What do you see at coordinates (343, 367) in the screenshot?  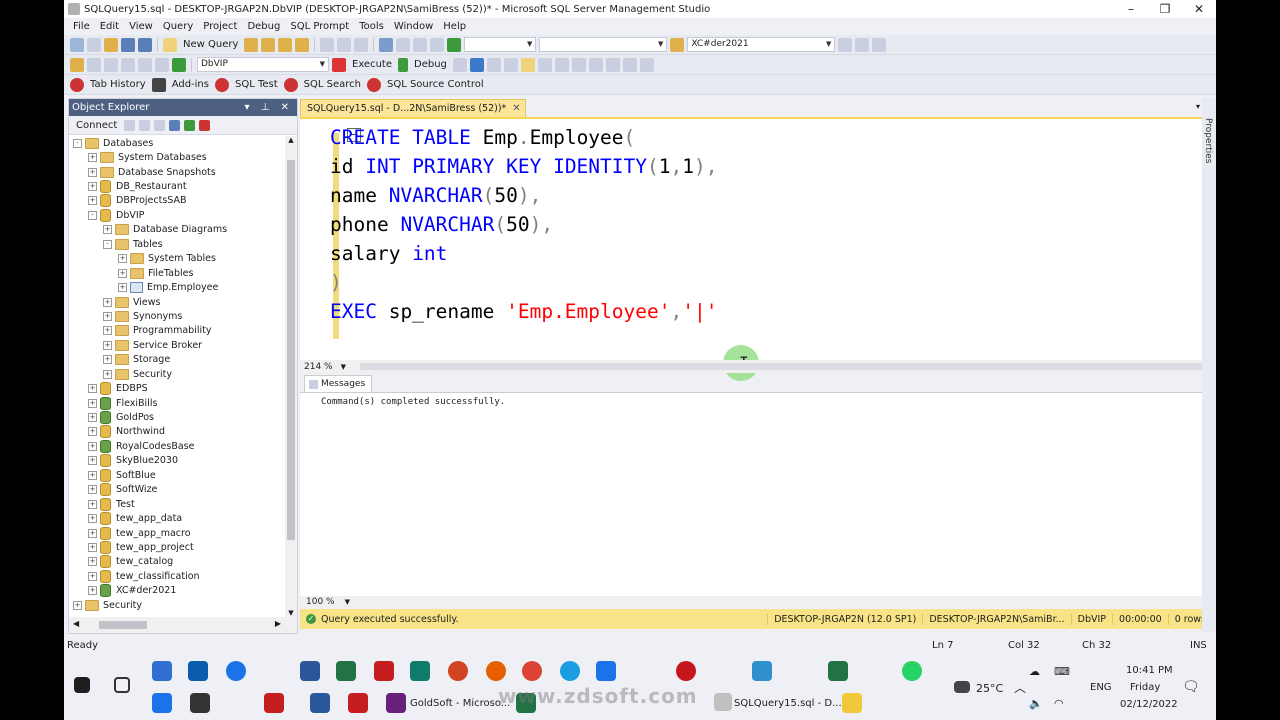 I see `zoom-dropdown-icon: ▼` at bounding box center [343, 367].